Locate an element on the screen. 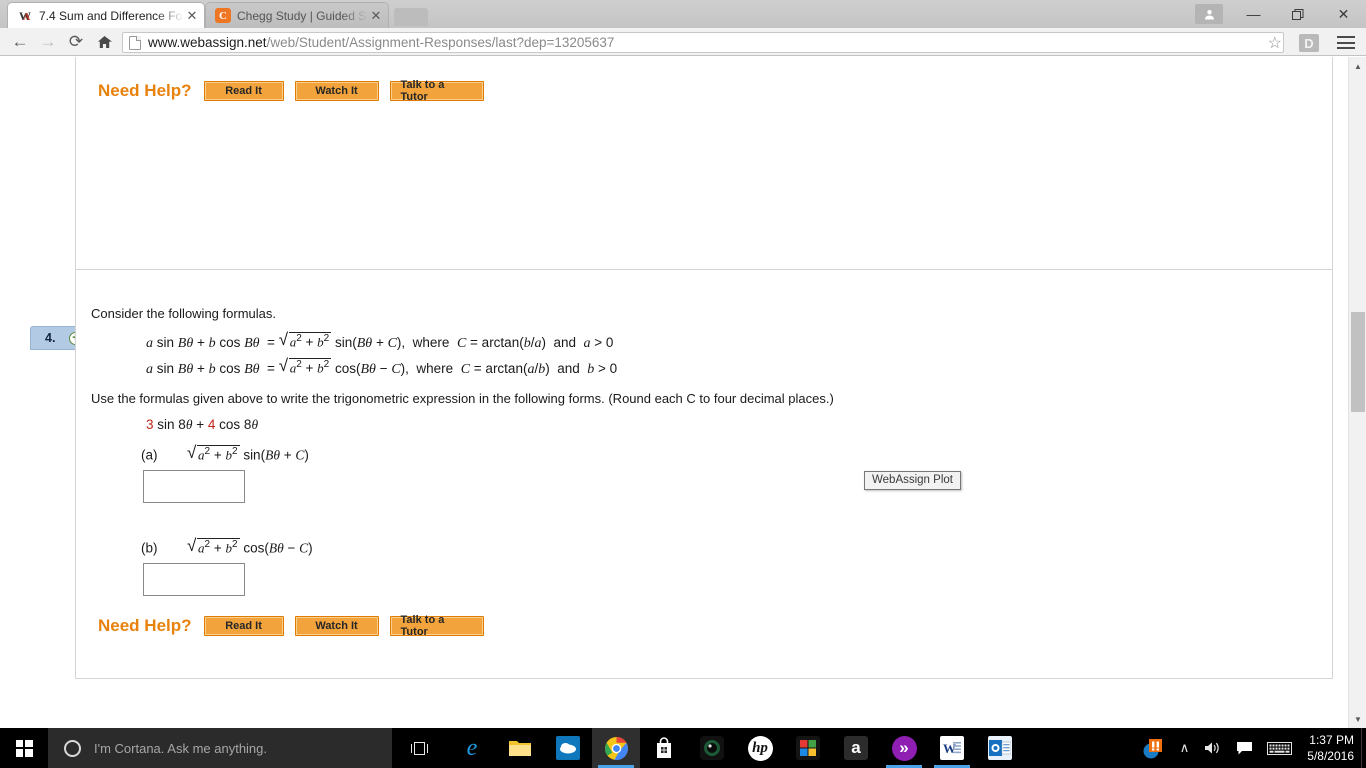 Image resolution: width=1366 pixels, height=768 pixels. taskbar-app-word: W is located at coordinates (952, 748).